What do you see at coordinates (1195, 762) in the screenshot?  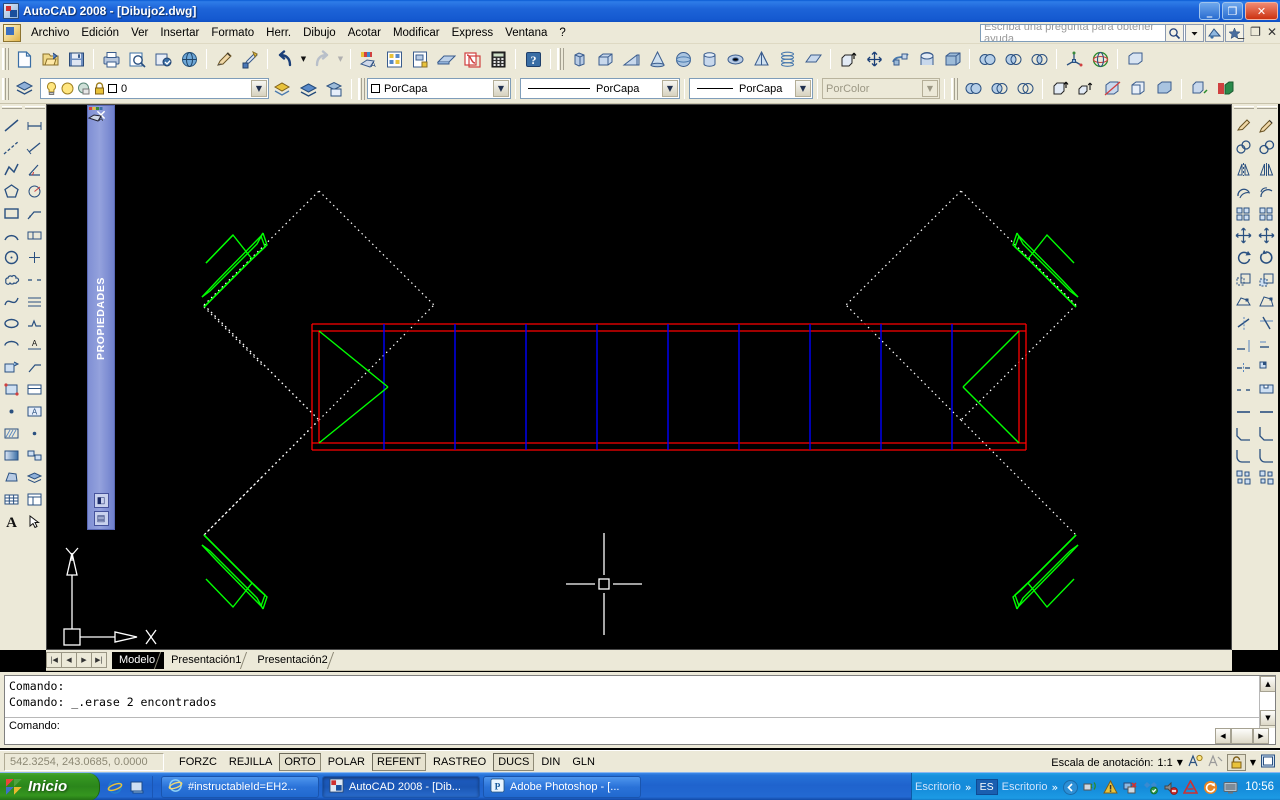 I see `annotation-visibility-icon` at bounding box center [1195, 762].